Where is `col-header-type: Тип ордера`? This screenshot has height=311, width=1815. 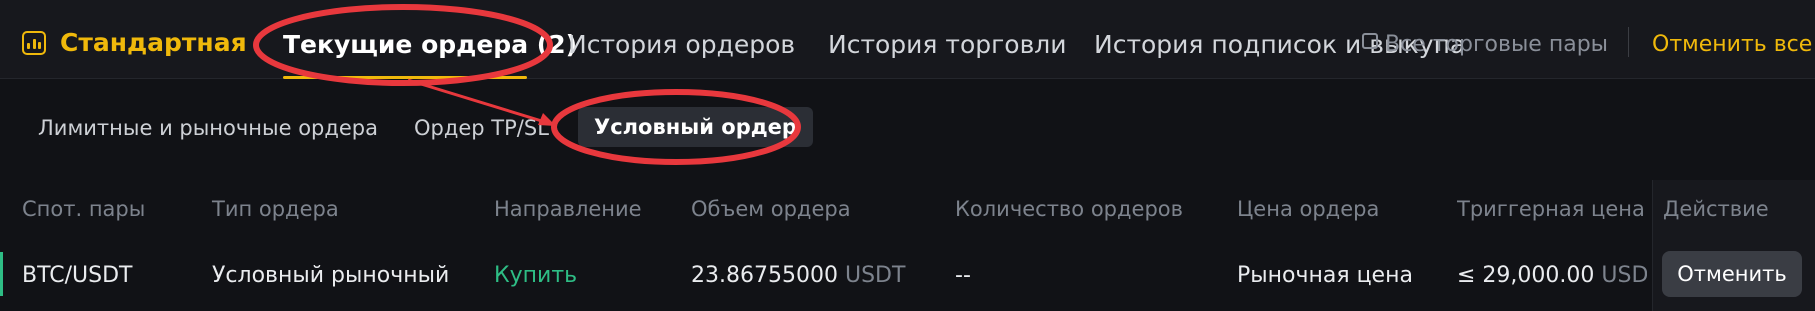 col-header-type: Тип ордера is located at coordinates (275, 209).